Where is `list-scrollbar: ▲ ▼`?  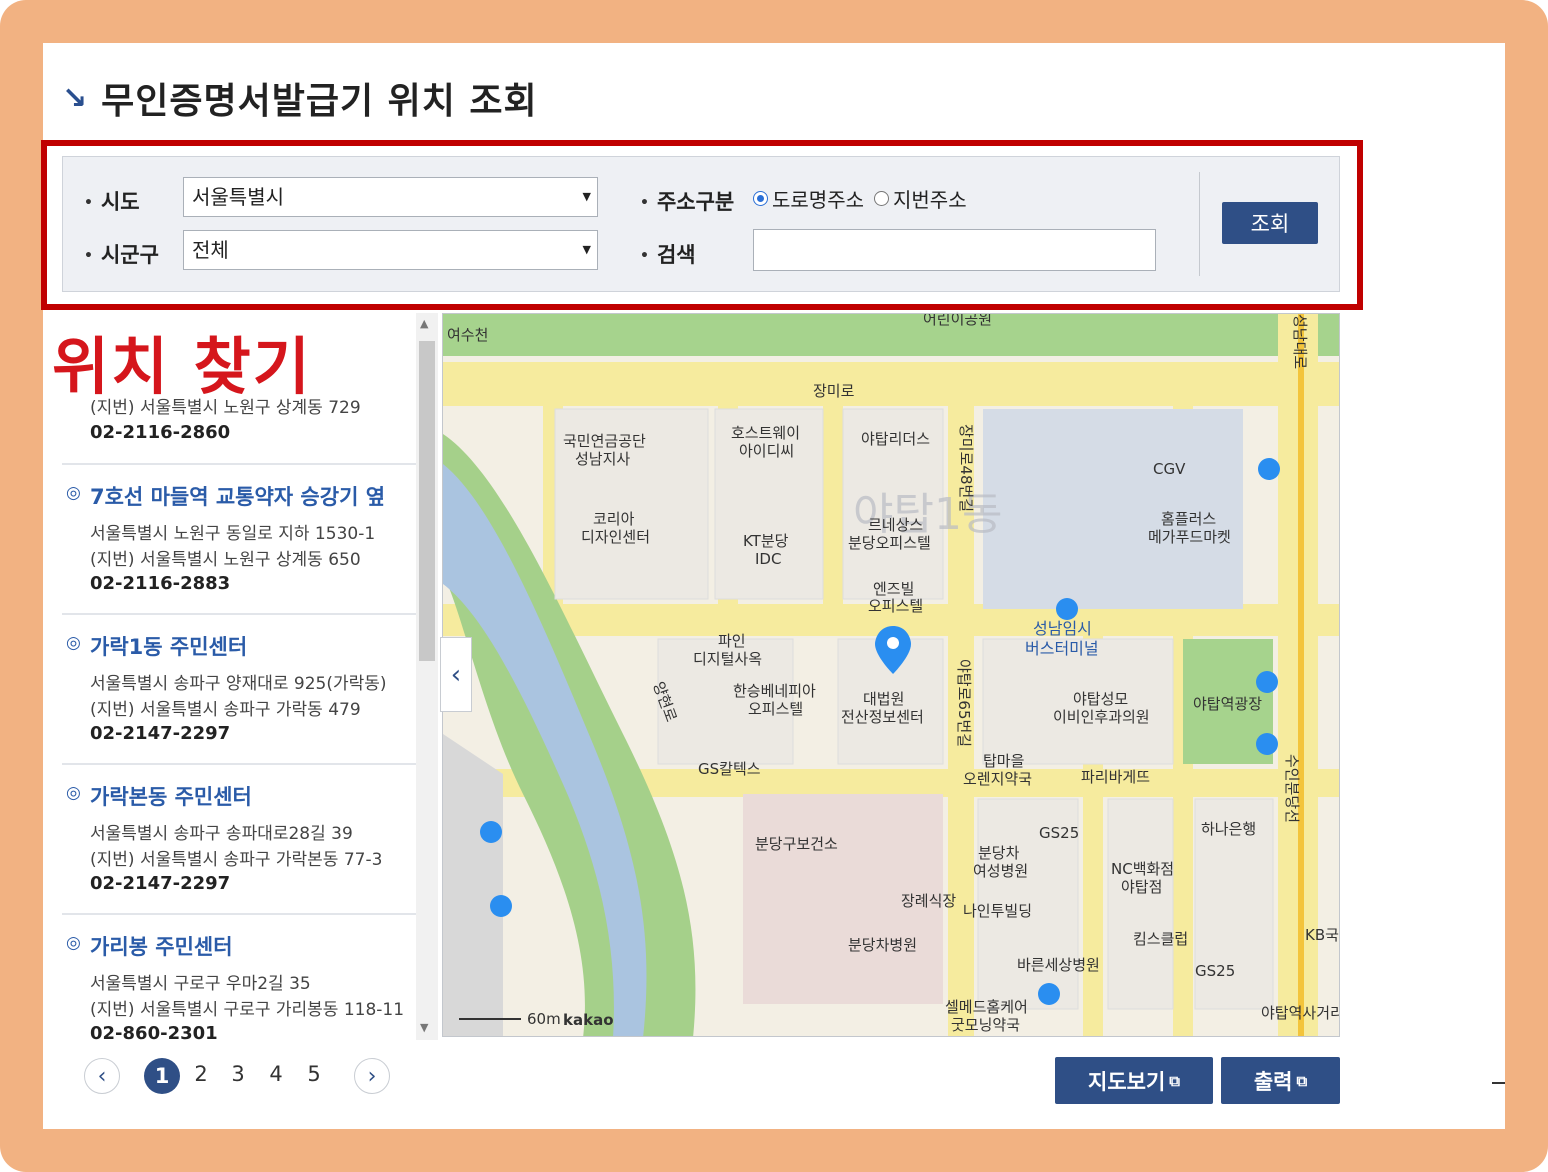 list-scrollbar: ▲ ▼ is located at coordinates (427, 676).